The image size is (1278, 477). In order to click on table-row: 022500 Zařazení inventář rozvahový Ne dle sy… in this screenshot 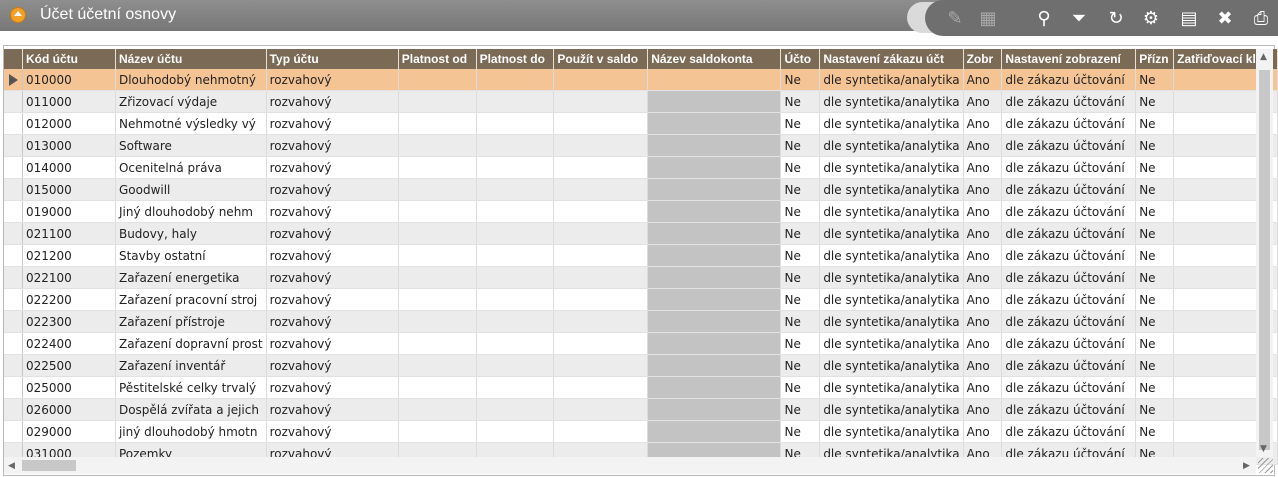, I will do `click(641, 365)`.